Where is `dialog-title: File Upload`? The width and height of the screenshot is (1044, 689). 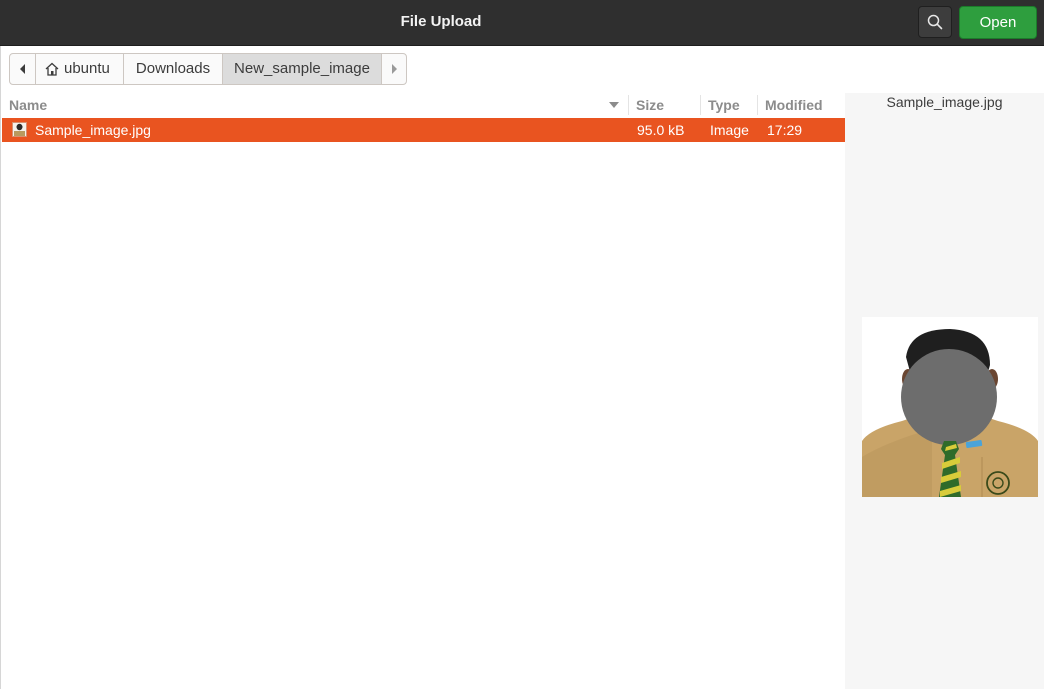 dialog-title: File Upload is located at coordinates (441, 21).